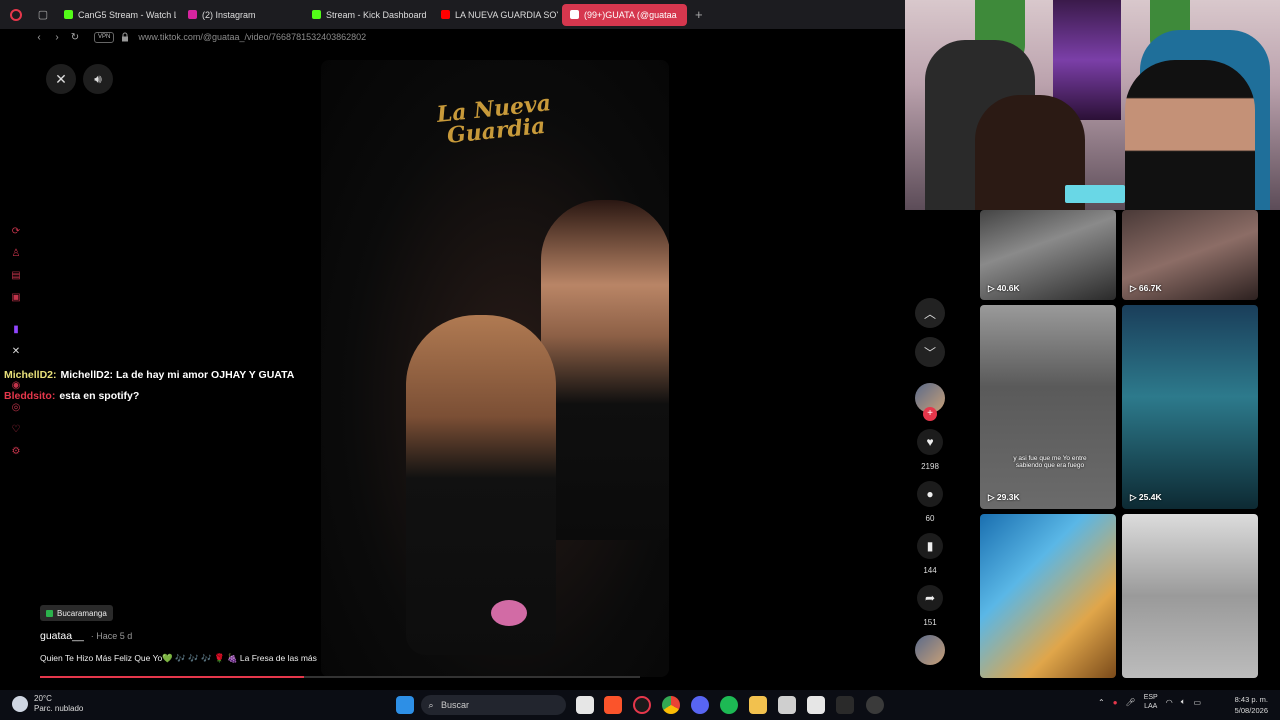 This screenshot has width=1280, height=720. Describe the element at coordinates (16, 231) in the screenshot. I see `history-icon: ⟳` at that location.